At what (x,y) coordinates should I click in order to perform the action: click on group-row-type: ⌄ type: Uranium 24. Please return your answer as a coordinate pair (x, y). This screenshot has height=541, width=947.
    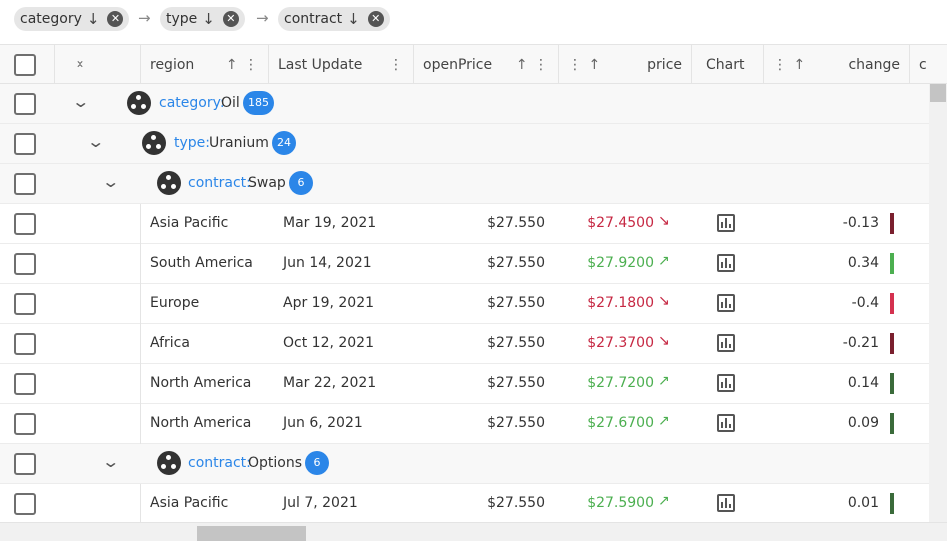
    Looking at the image, I should click on (464, 144).